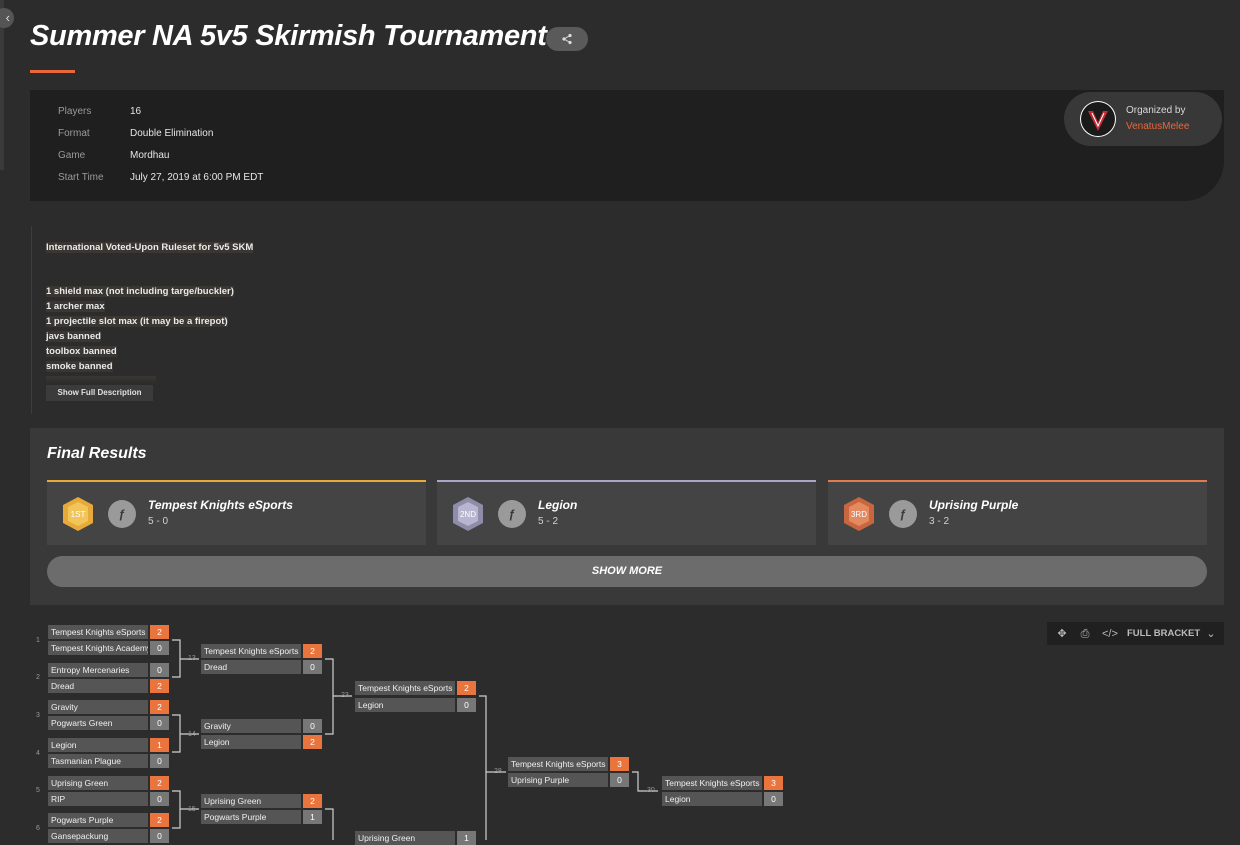 The width and height of the screenshot is (1240, 845). What do you see at coordinates (626, 512) in the screenshot?
I see `second-place-card: 2ND ƒ Legion 5 - 2` at bounding box center [626, 512].